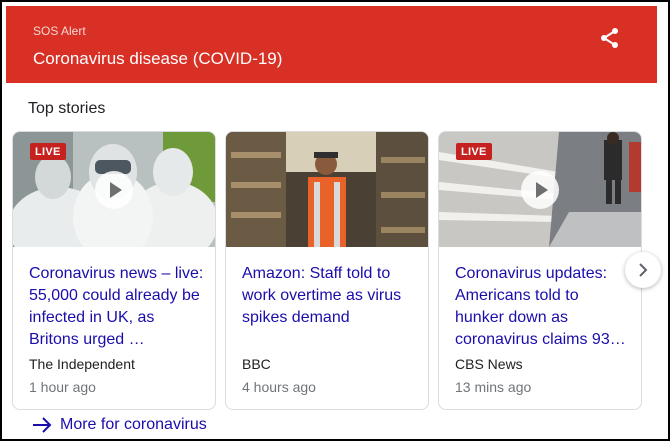  What do you see at coordinates (59, 31) in the screenshot?
I see `sos-label: SOS Alert` at bounding box center [59, 31].